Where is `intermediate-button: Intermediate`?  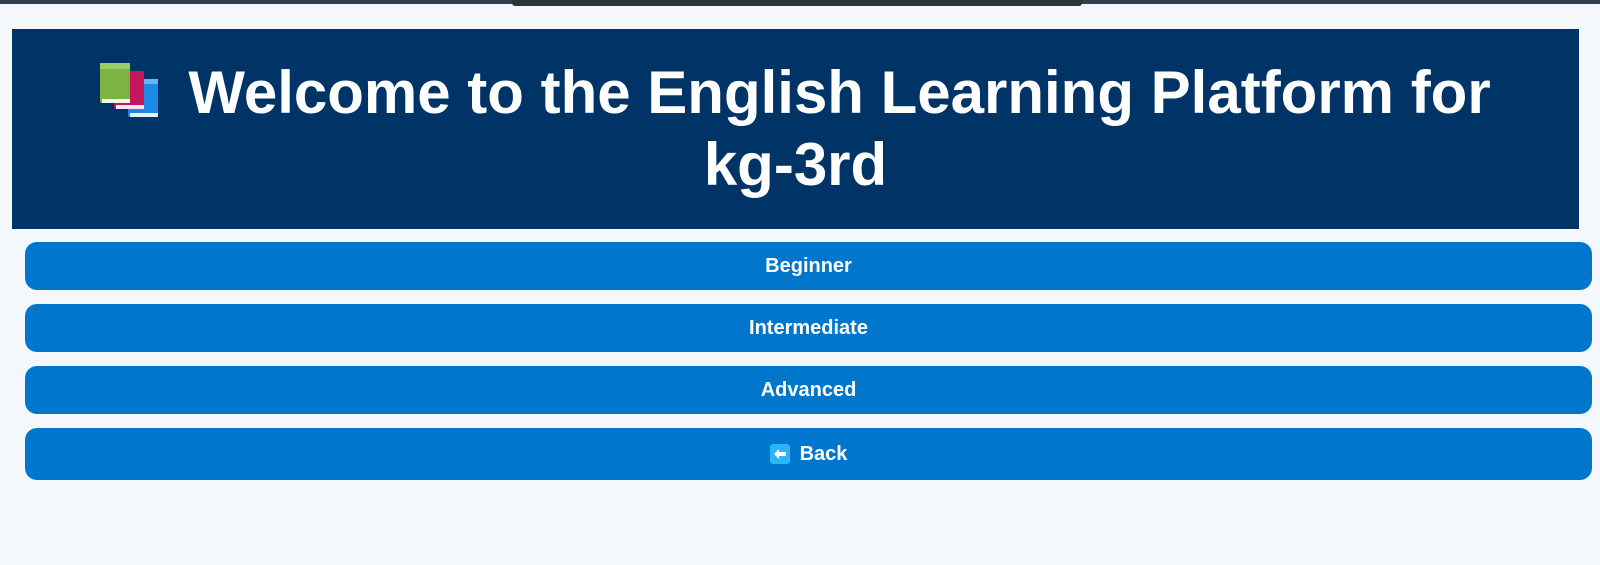 intermediate-button: Intermediate is located at coordinates (808, 328).